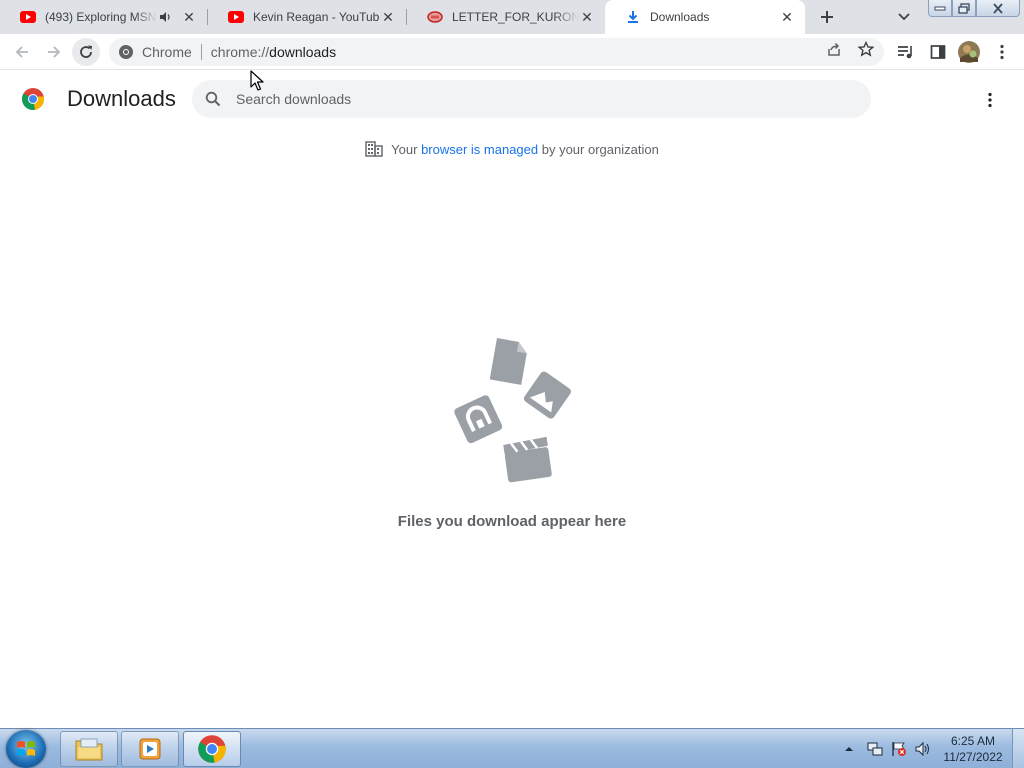 The image size is (1024, 768). I want to click on image-illustration-icon, so click(547, 395).